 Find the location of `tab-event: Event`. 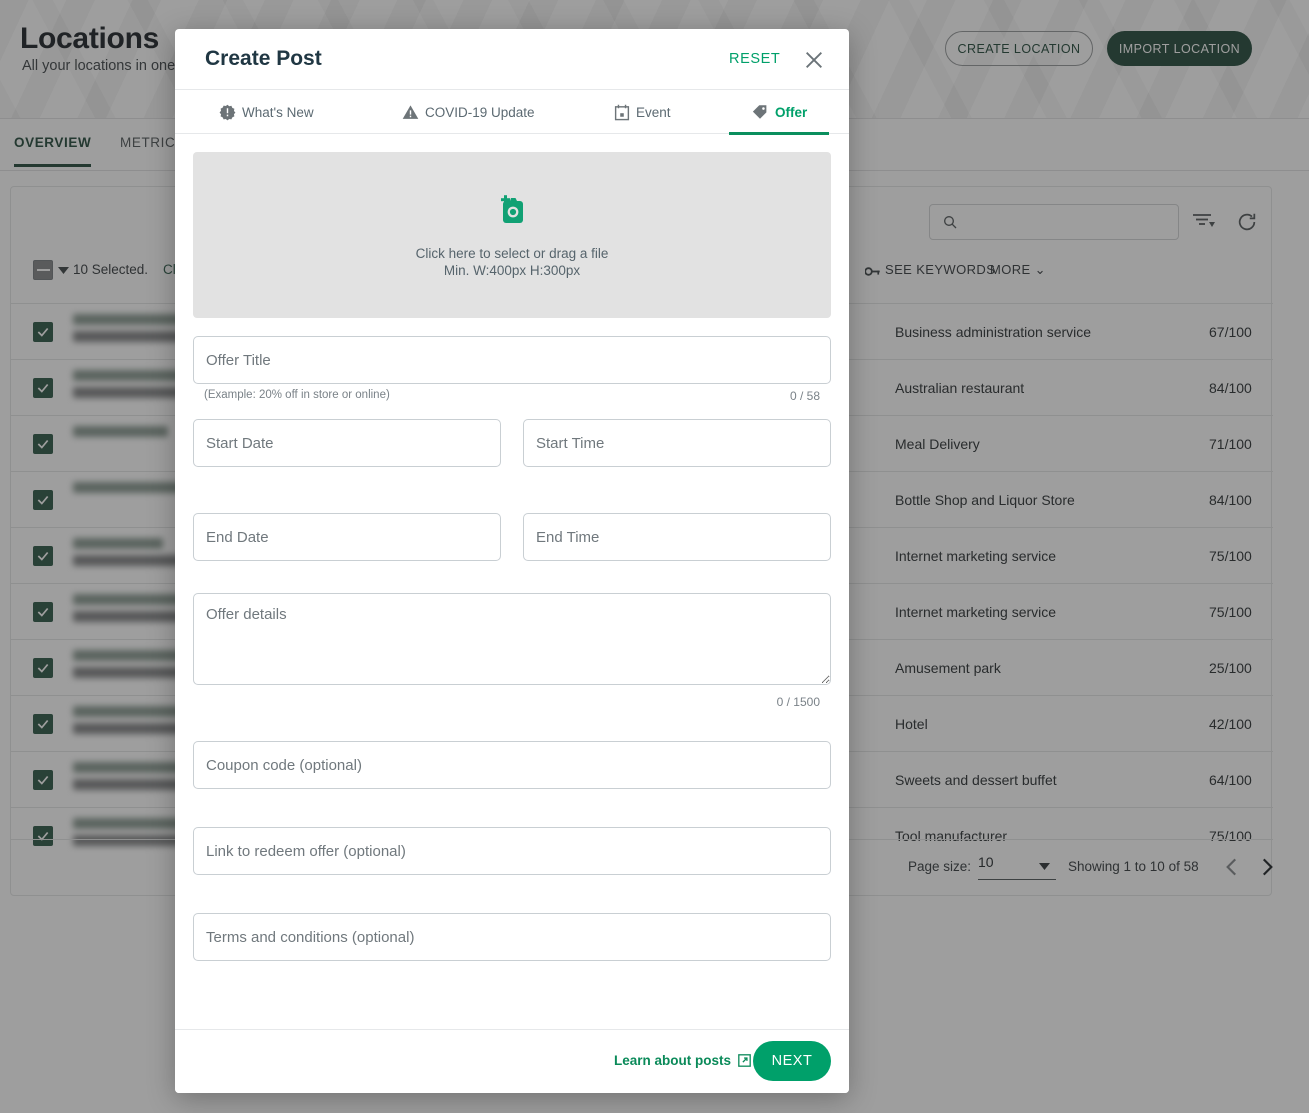

tab-event: Event is located at coordinates (642, 112).